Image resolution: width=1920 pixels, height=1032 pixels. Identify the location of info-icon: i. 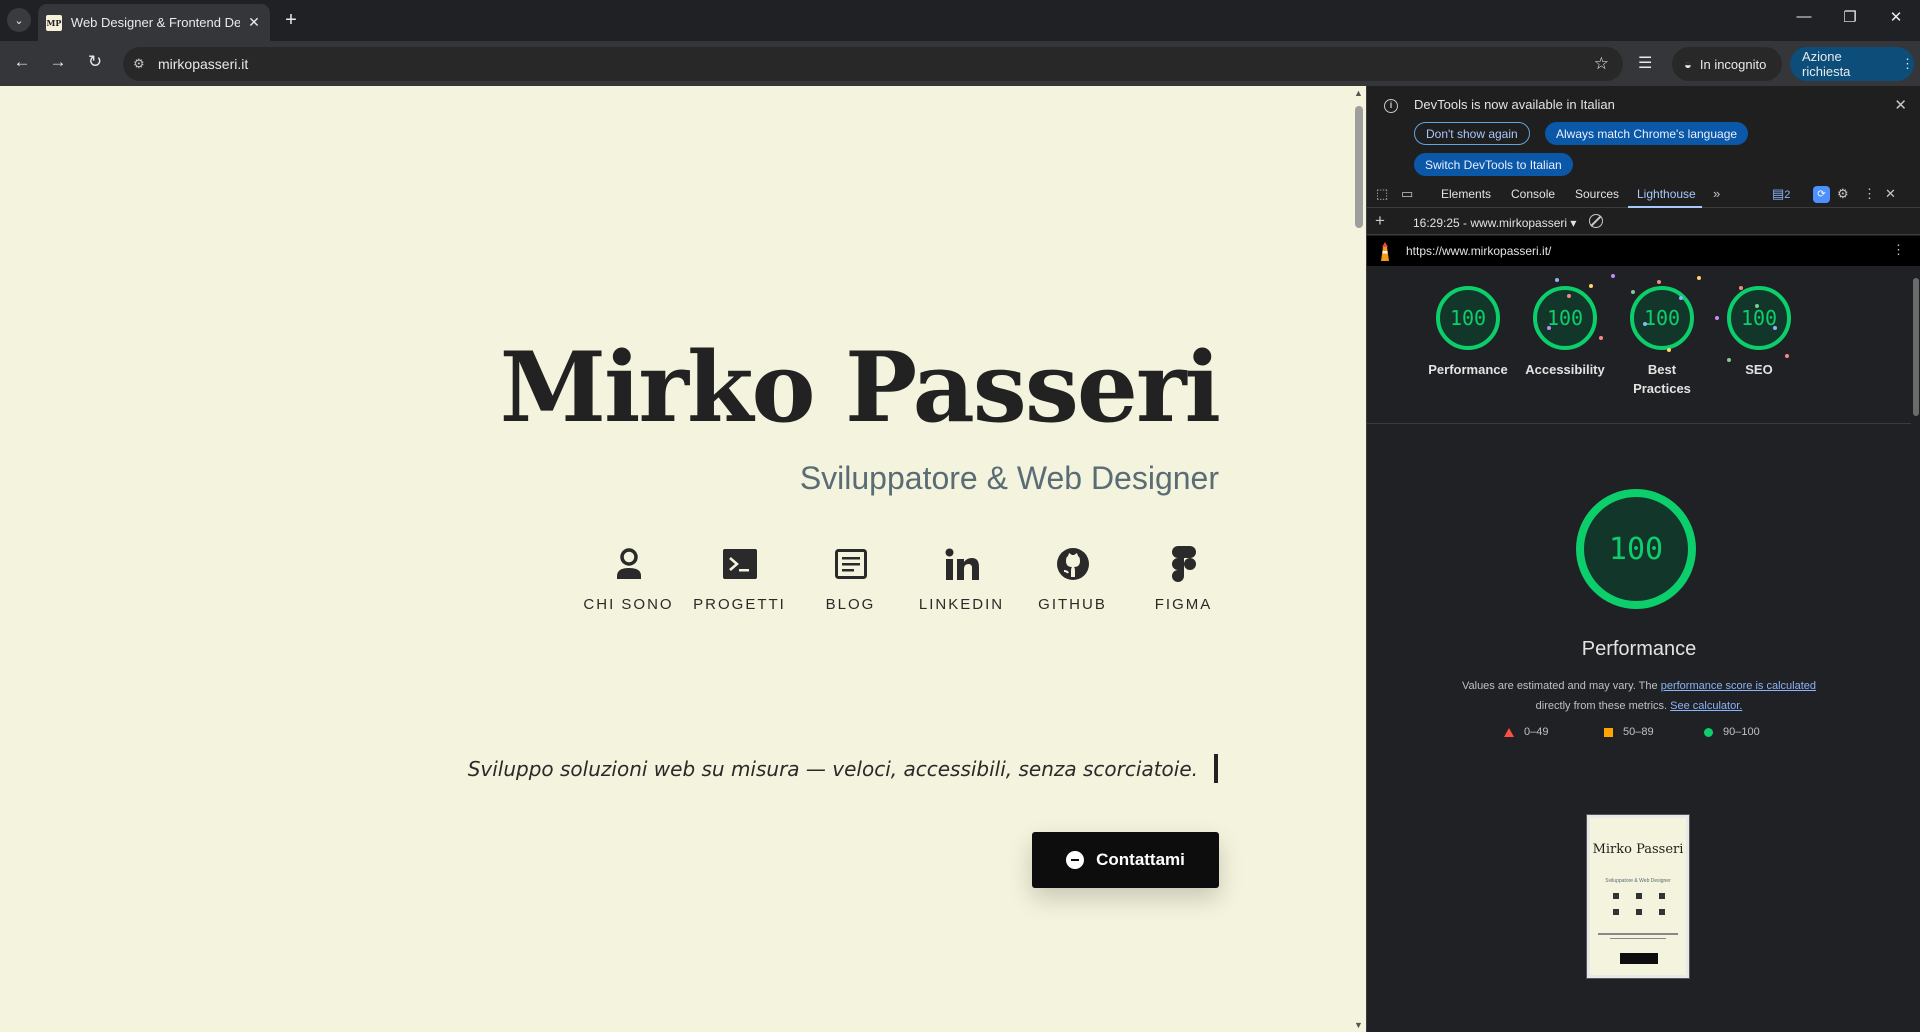
(1391, 106).